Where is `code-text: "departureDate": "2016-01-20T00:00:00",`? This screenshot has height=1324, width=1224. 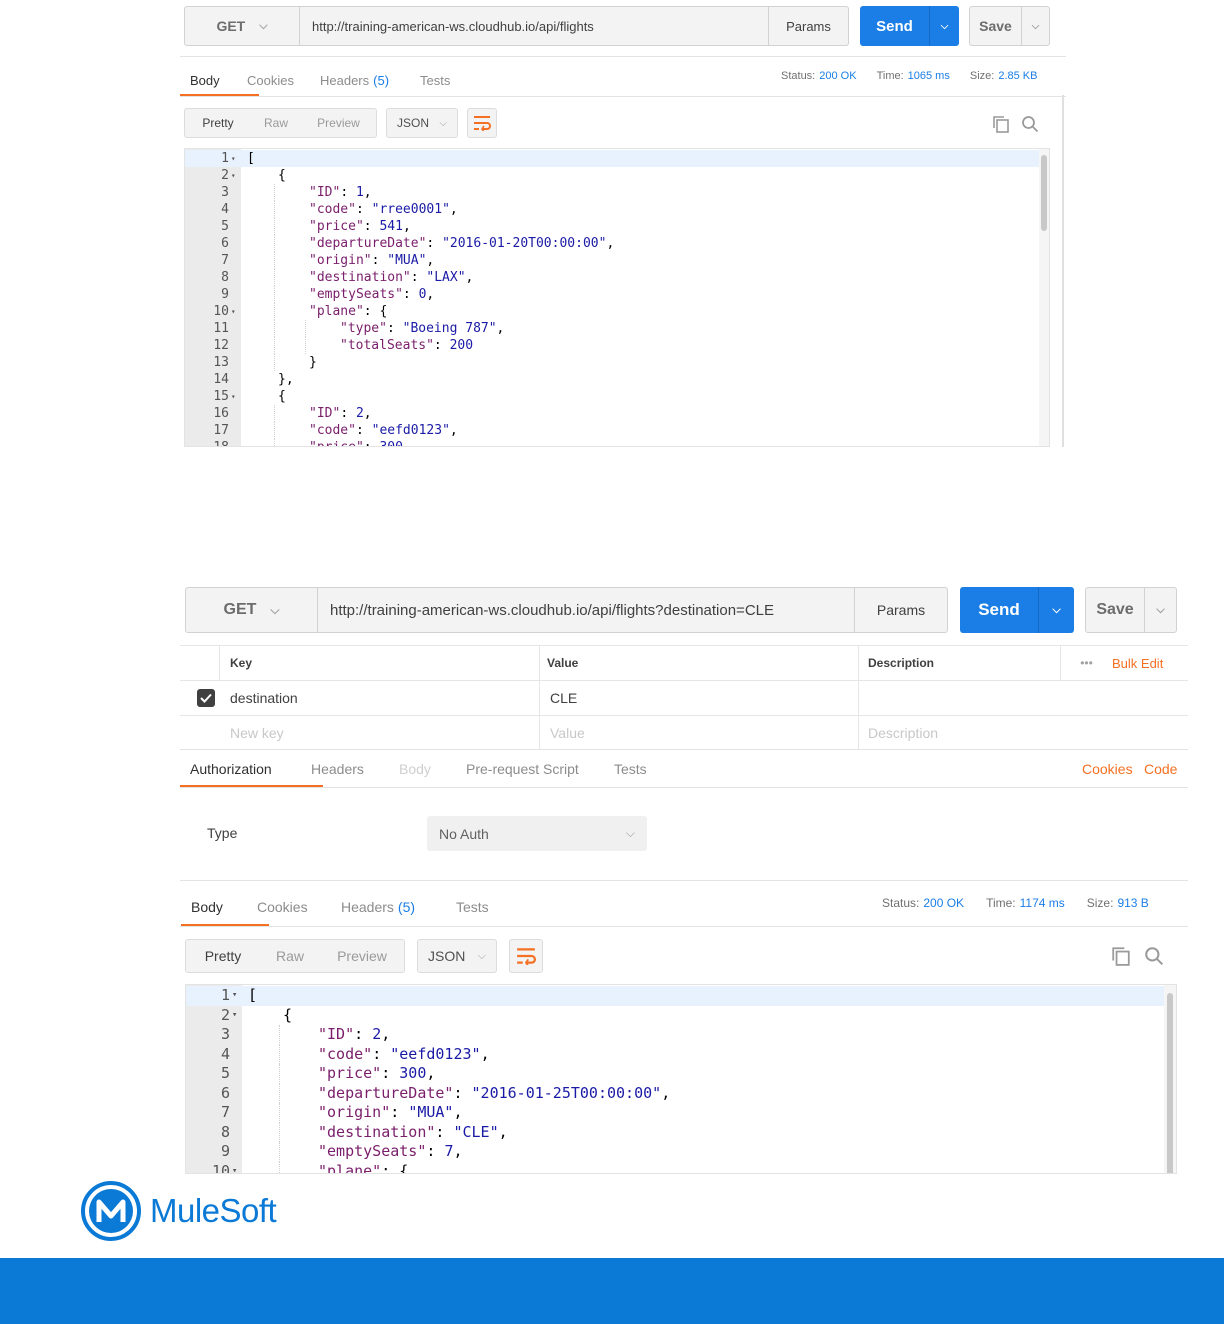
code-text: "departureDate": "2016-01-20T00:00:00", is located at coordinates (461, 243).